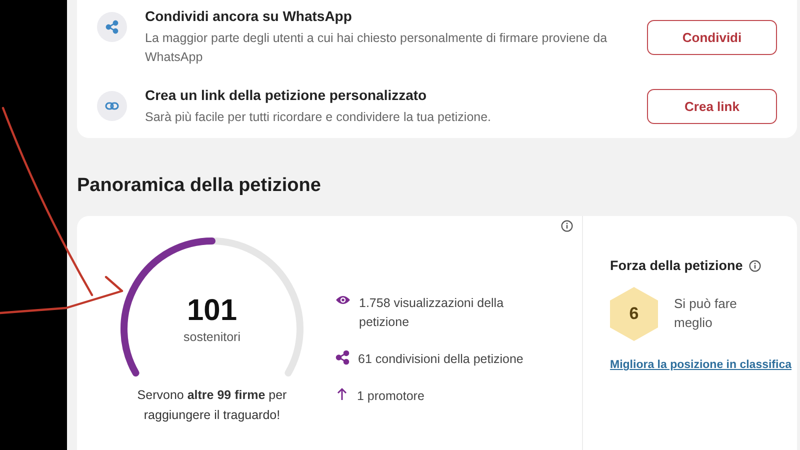 The height and width of the screenshot is (450, 800). I want to click on section-heading: Panoramica della petizione, so click(199, 186).